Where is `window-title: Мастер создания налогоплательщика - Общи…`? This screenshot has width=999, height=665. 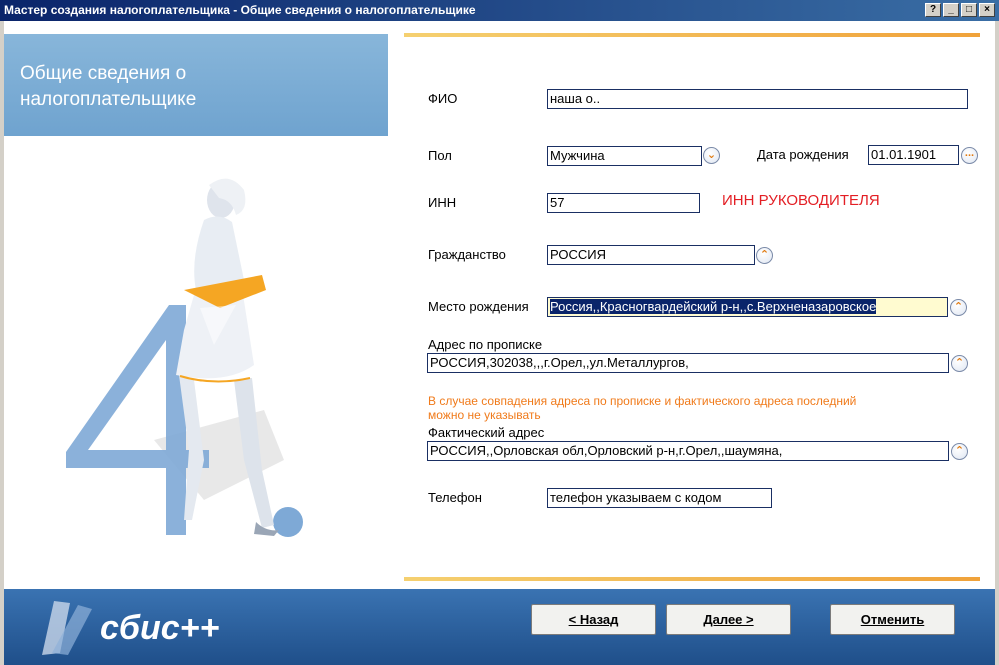 window-title: Мастер создания налогоплательщика - Общи… is located at coordinates (240, 10).